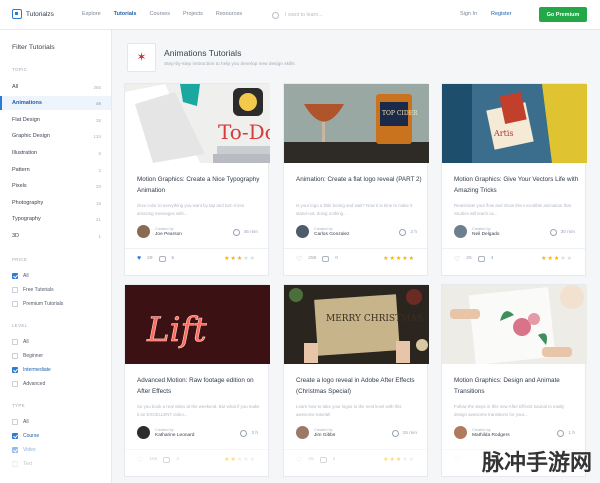  I want to click on thumb-text: Artis, so click(503, 133).